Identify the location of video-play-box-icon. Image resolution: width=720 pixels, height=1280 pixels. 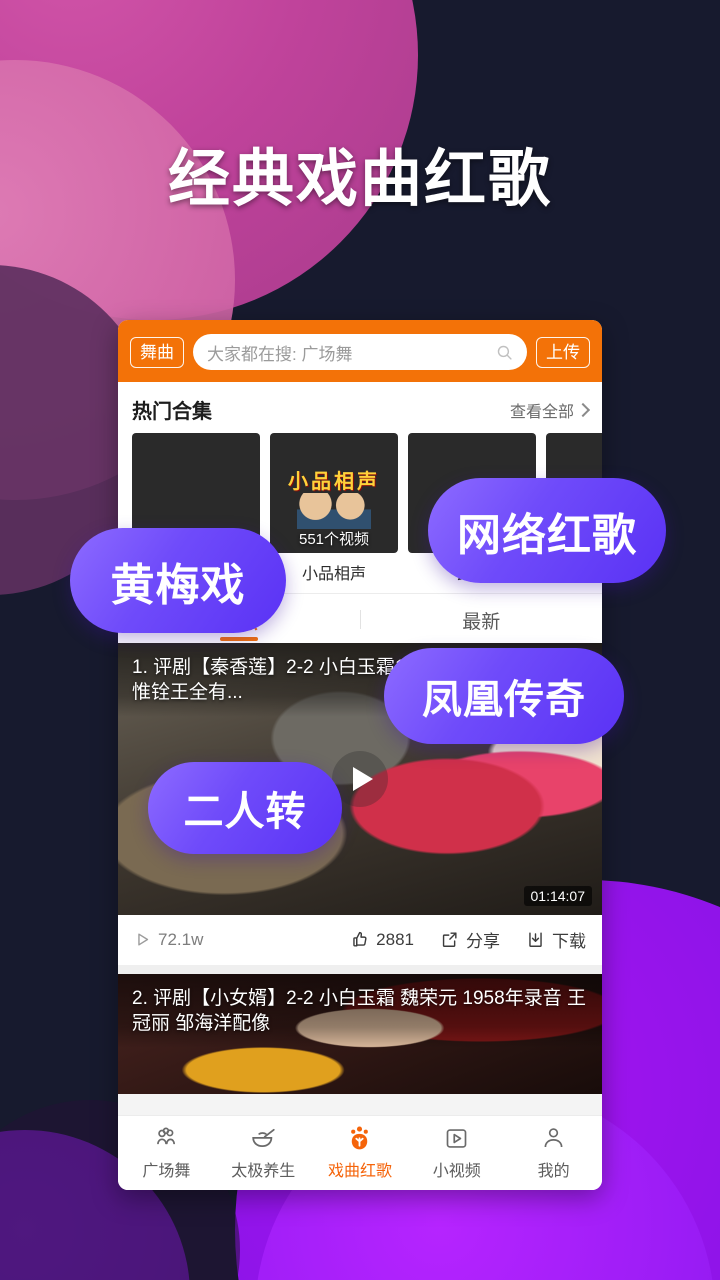
(456, 1138).